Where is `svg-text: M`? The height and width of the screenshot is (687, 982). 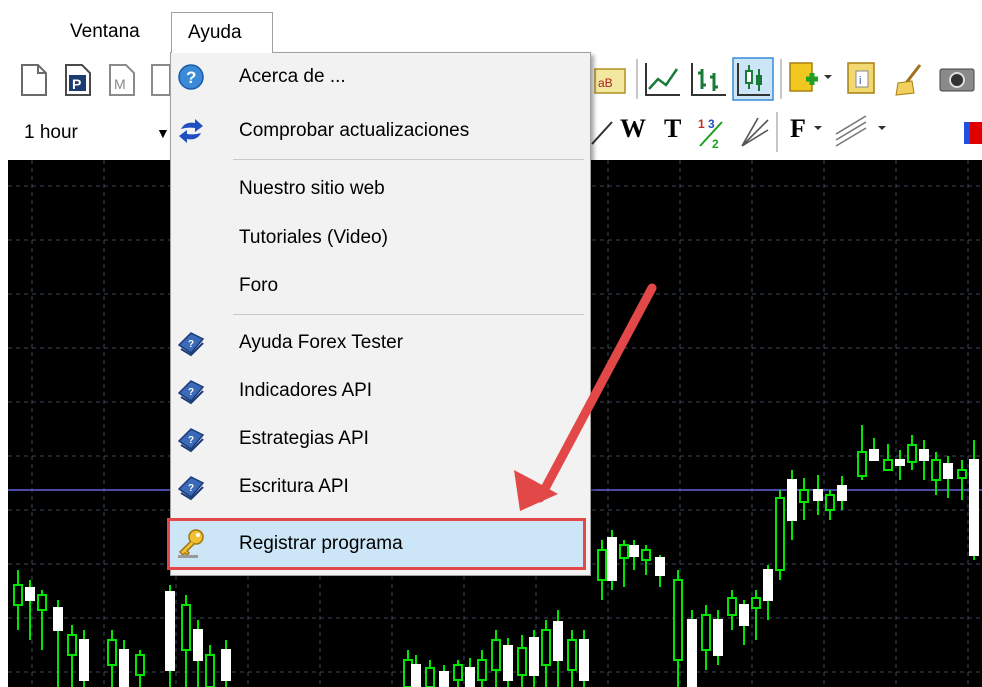
svg-text: M is located at coordinates (120, 84).